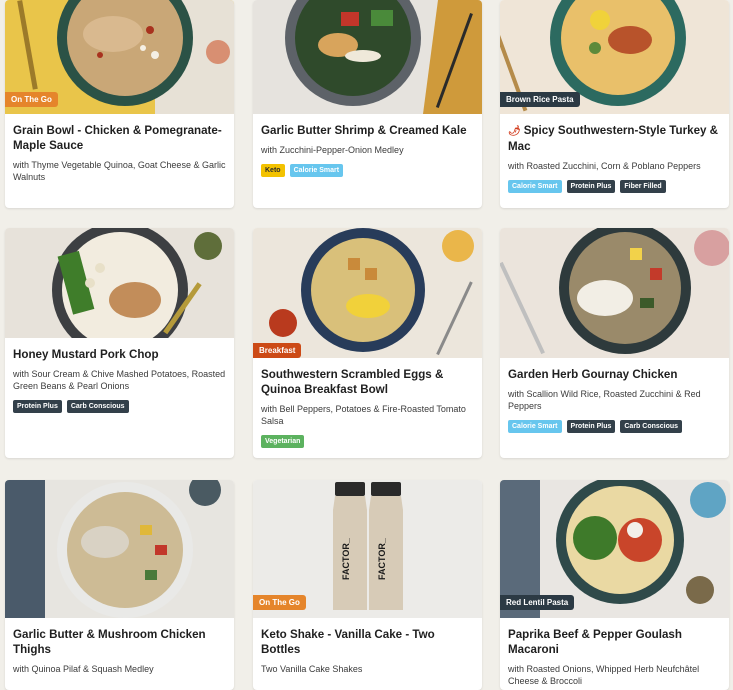 The image size is (733, 690). What do you see at coordinates (514, 131) in the screenshot?
I see `chili-pepper-icon: 🌶` at bounding box center [514, 131].